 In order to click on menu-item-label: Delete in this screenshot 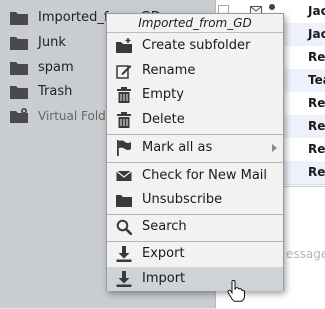, I will do `click(163, 119)`.